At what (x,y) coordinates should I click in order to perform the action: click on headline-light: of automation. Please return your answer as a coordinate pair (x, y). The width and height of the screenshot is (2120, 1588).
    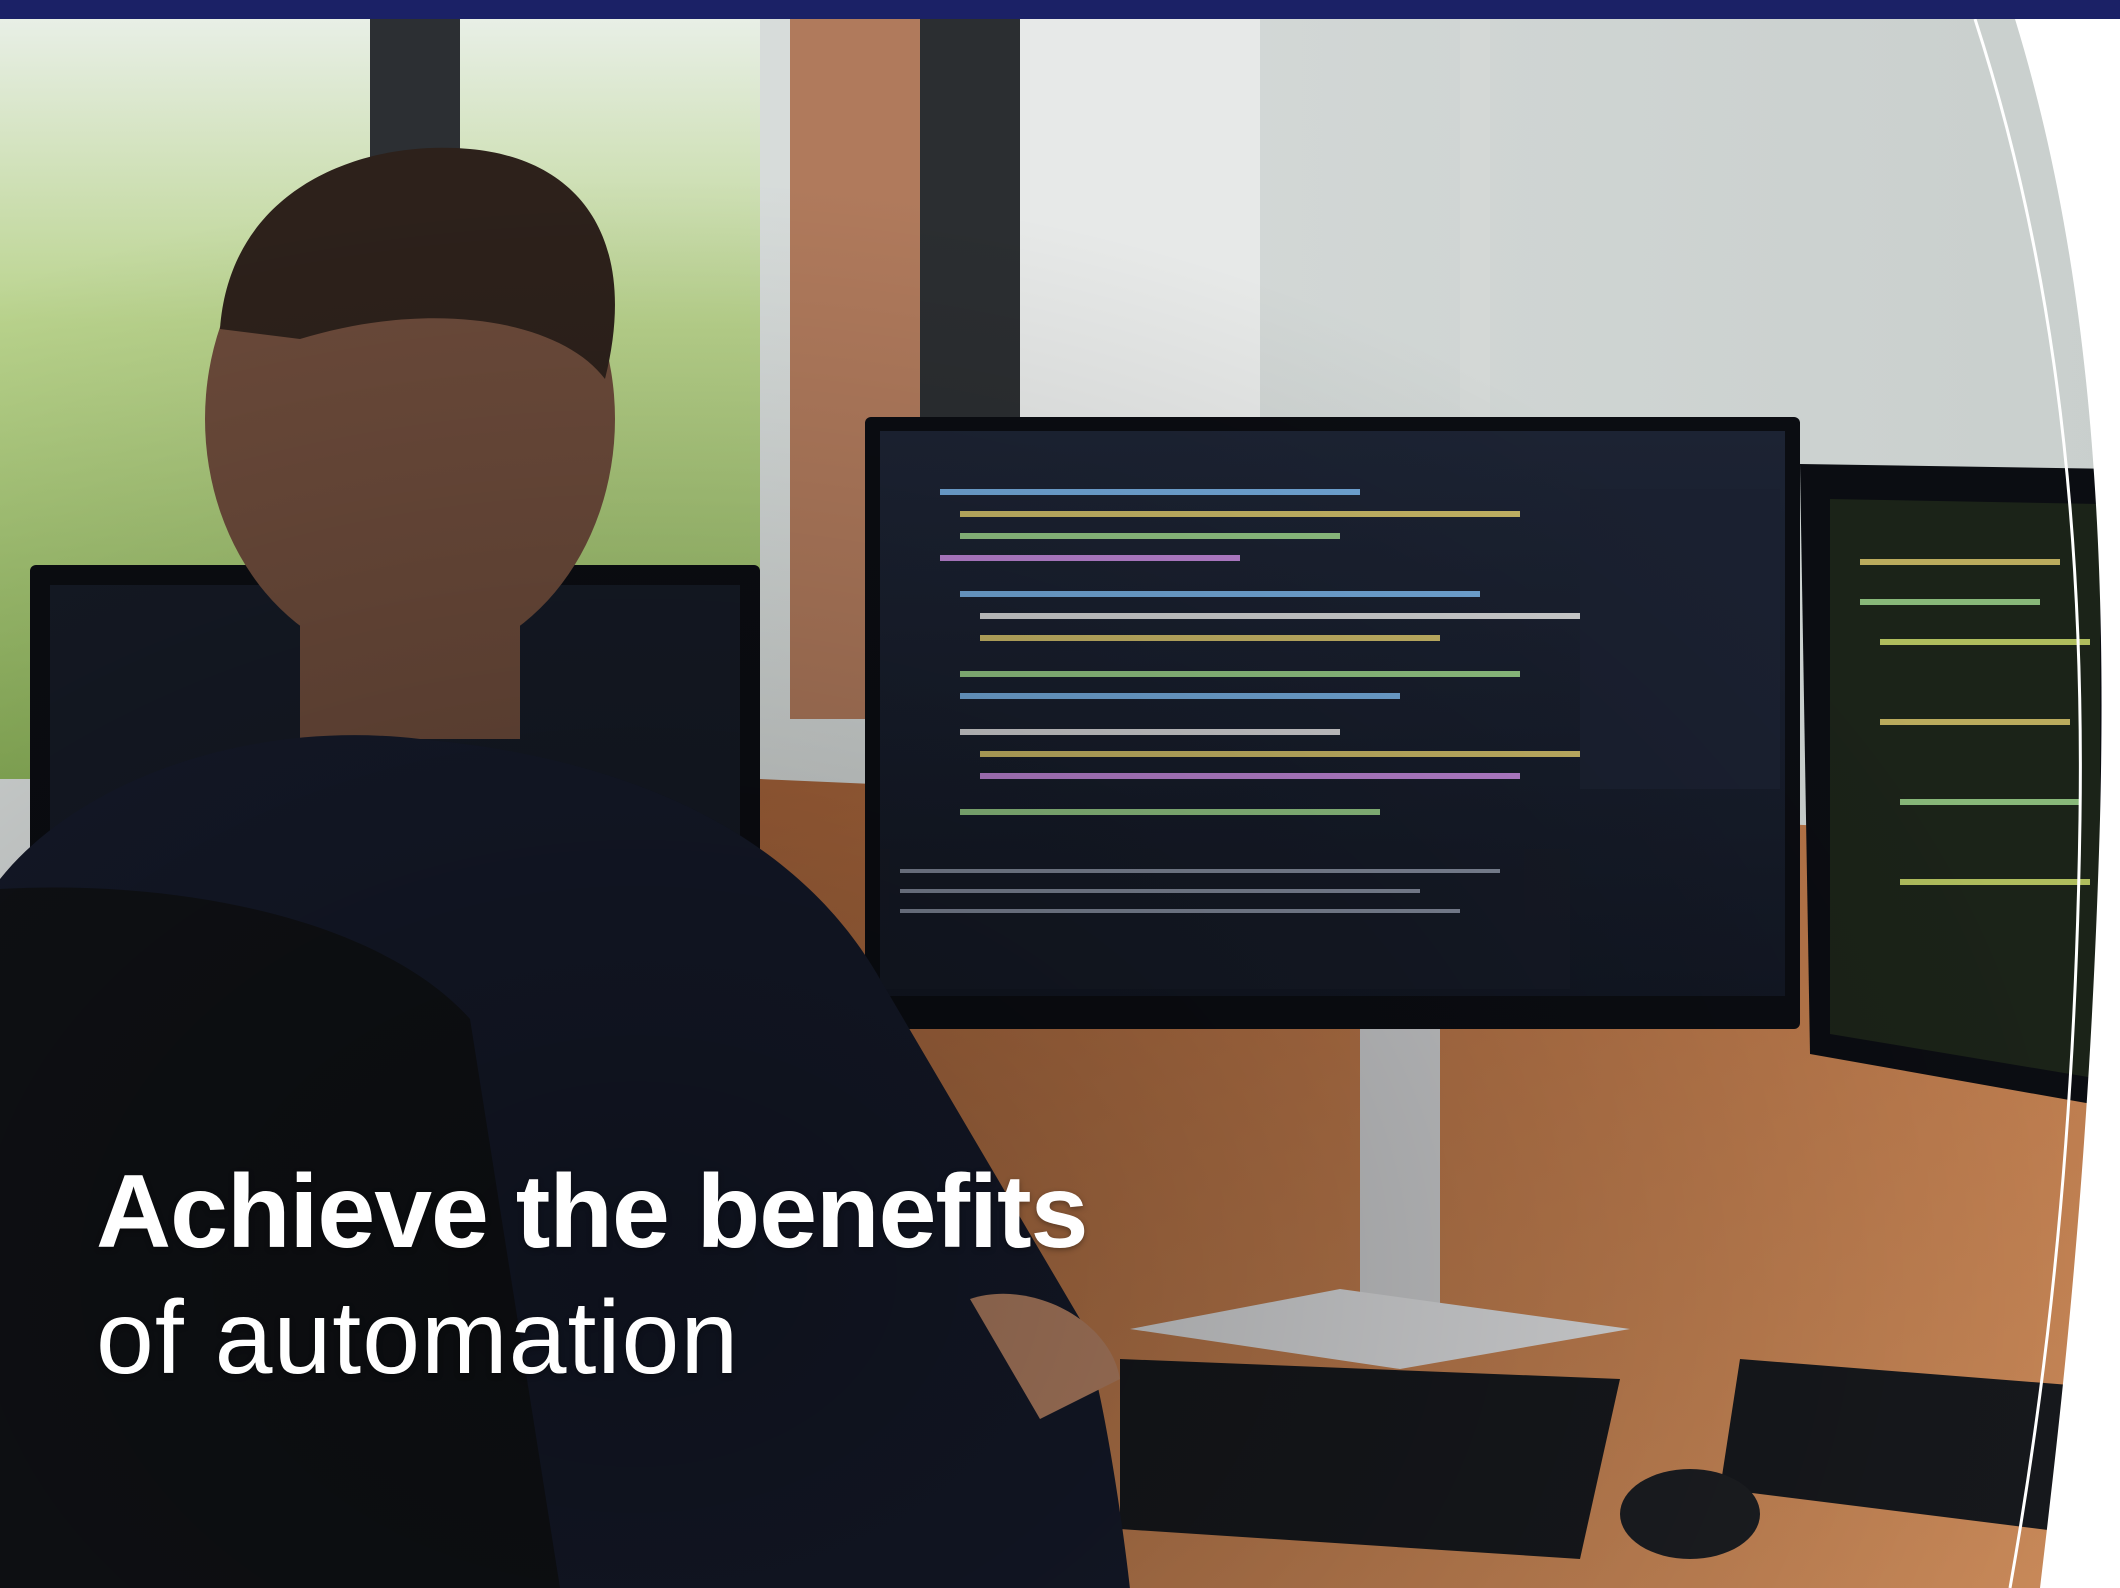
    Looking at the image, I should click on (418, 1338).